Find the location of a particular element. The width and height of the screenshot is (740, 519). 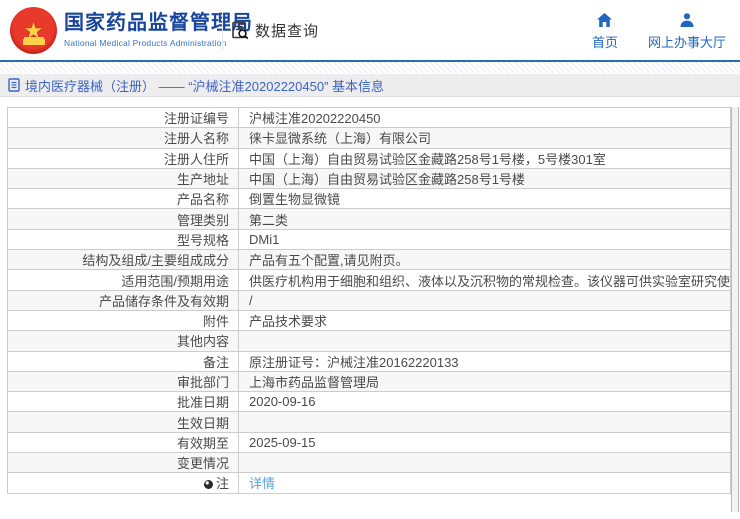

field-label: 变更情况 is located at coordinates (123, 463).